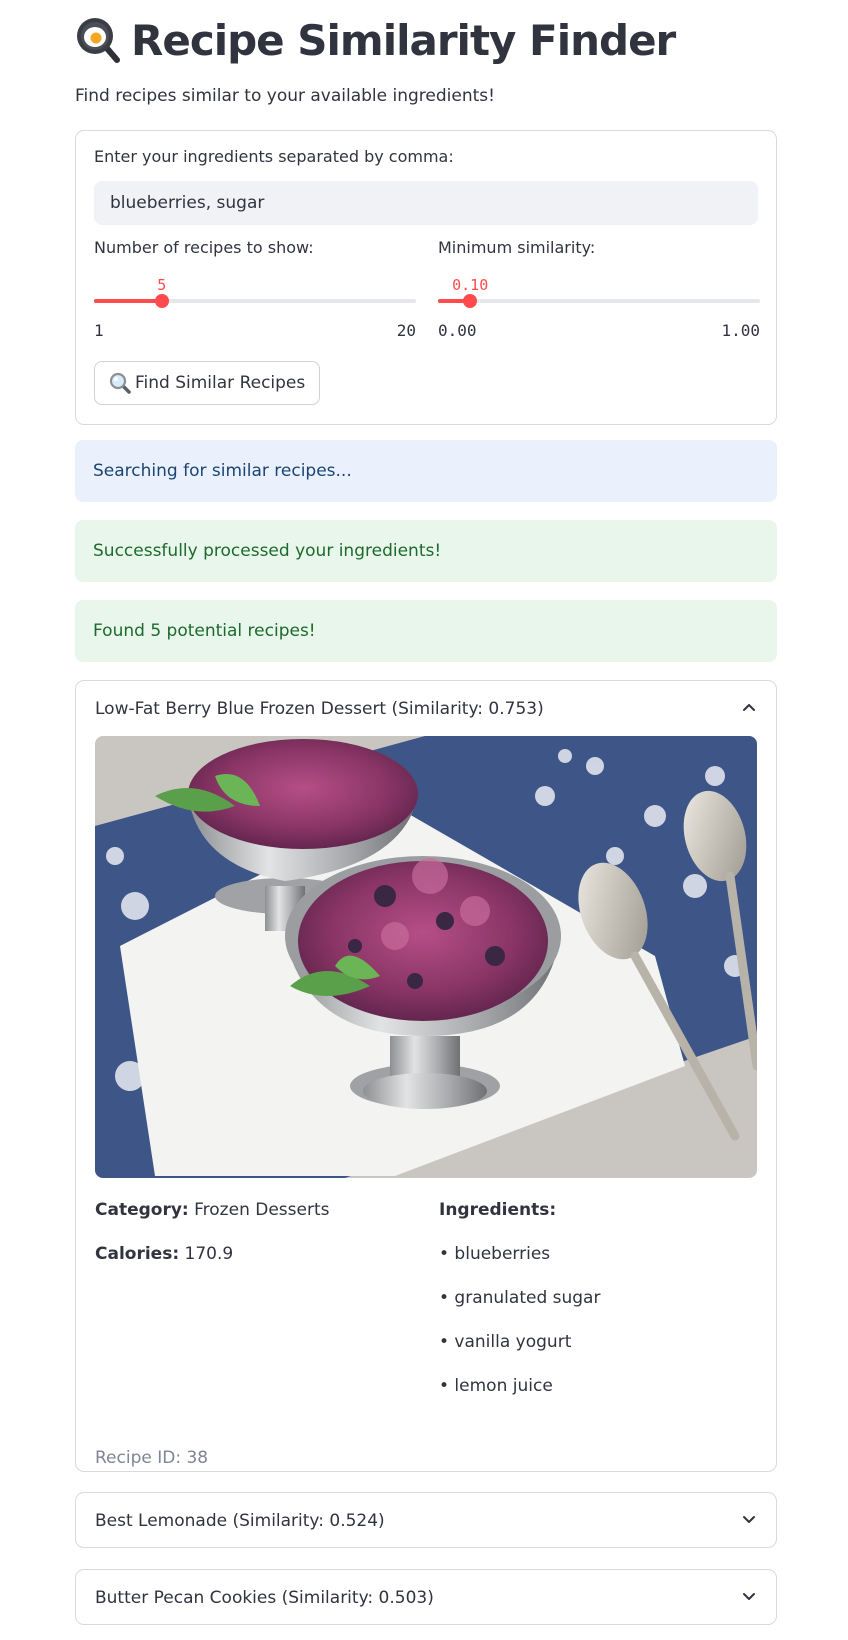  Describe the element at coordinates (470, 285) in the screenshot. I see `slider-value: 0.10` at that location.